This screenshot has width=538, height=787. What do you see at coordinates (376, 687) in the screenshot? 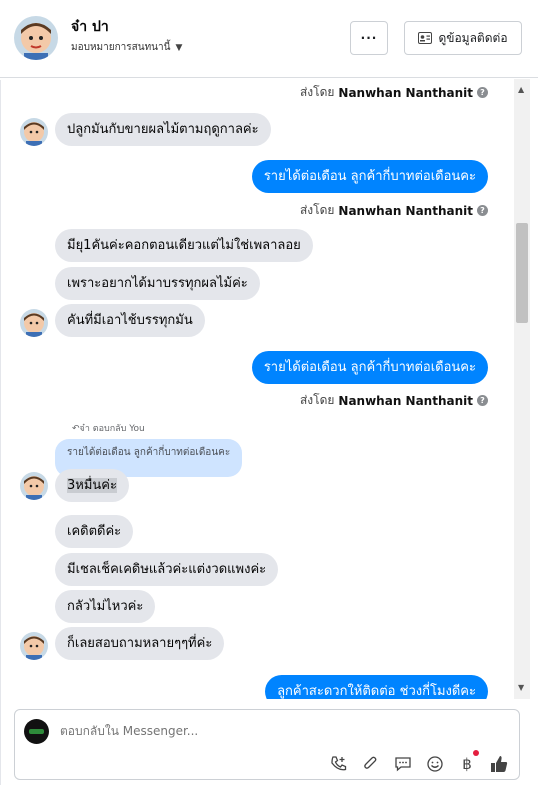
I see `outgoing-message: ลูกค้าสะดวกให้ติดต่อ ช่วงกี่โมงดีคะ` at bounding box center [376, 687].